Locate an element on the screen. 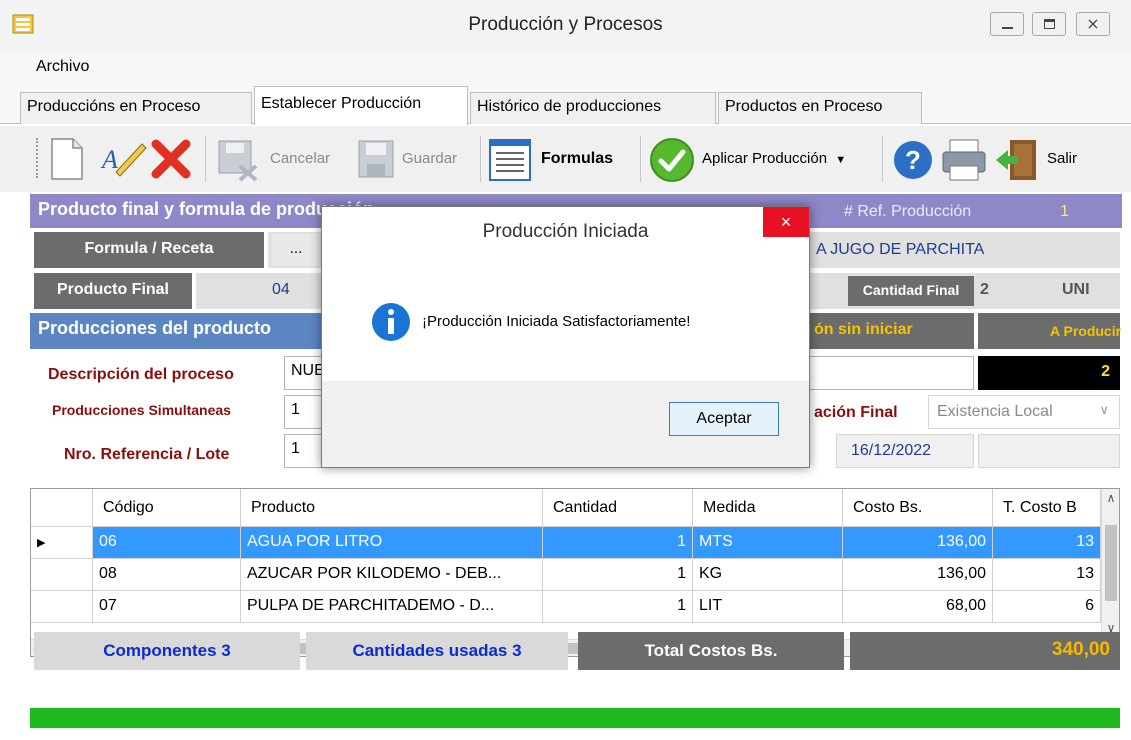 The height and width of the screenshot is (740, 1131). menu-archivo: Archivo is located at coordinates (62, 67).